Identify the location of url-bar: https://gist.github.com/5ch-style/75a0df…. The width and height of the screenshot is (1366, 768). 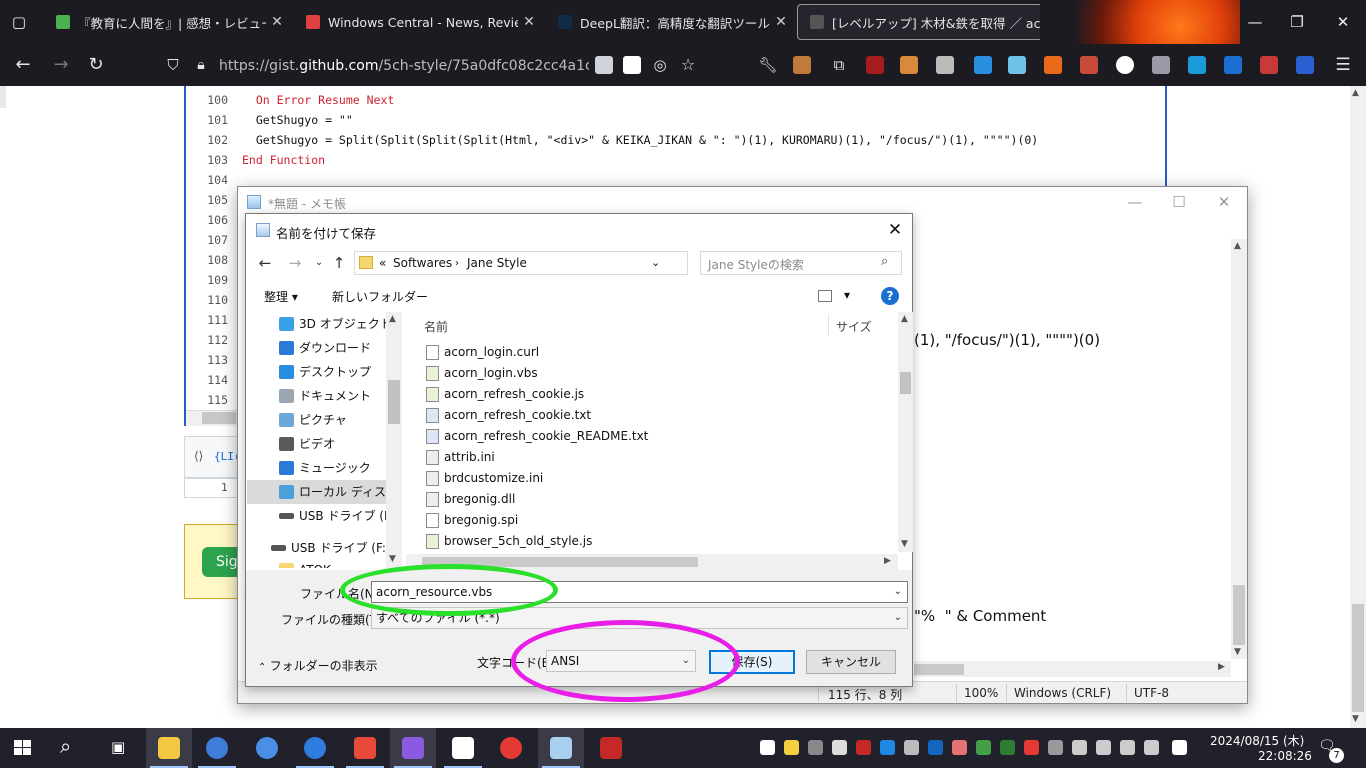
(404, 66).